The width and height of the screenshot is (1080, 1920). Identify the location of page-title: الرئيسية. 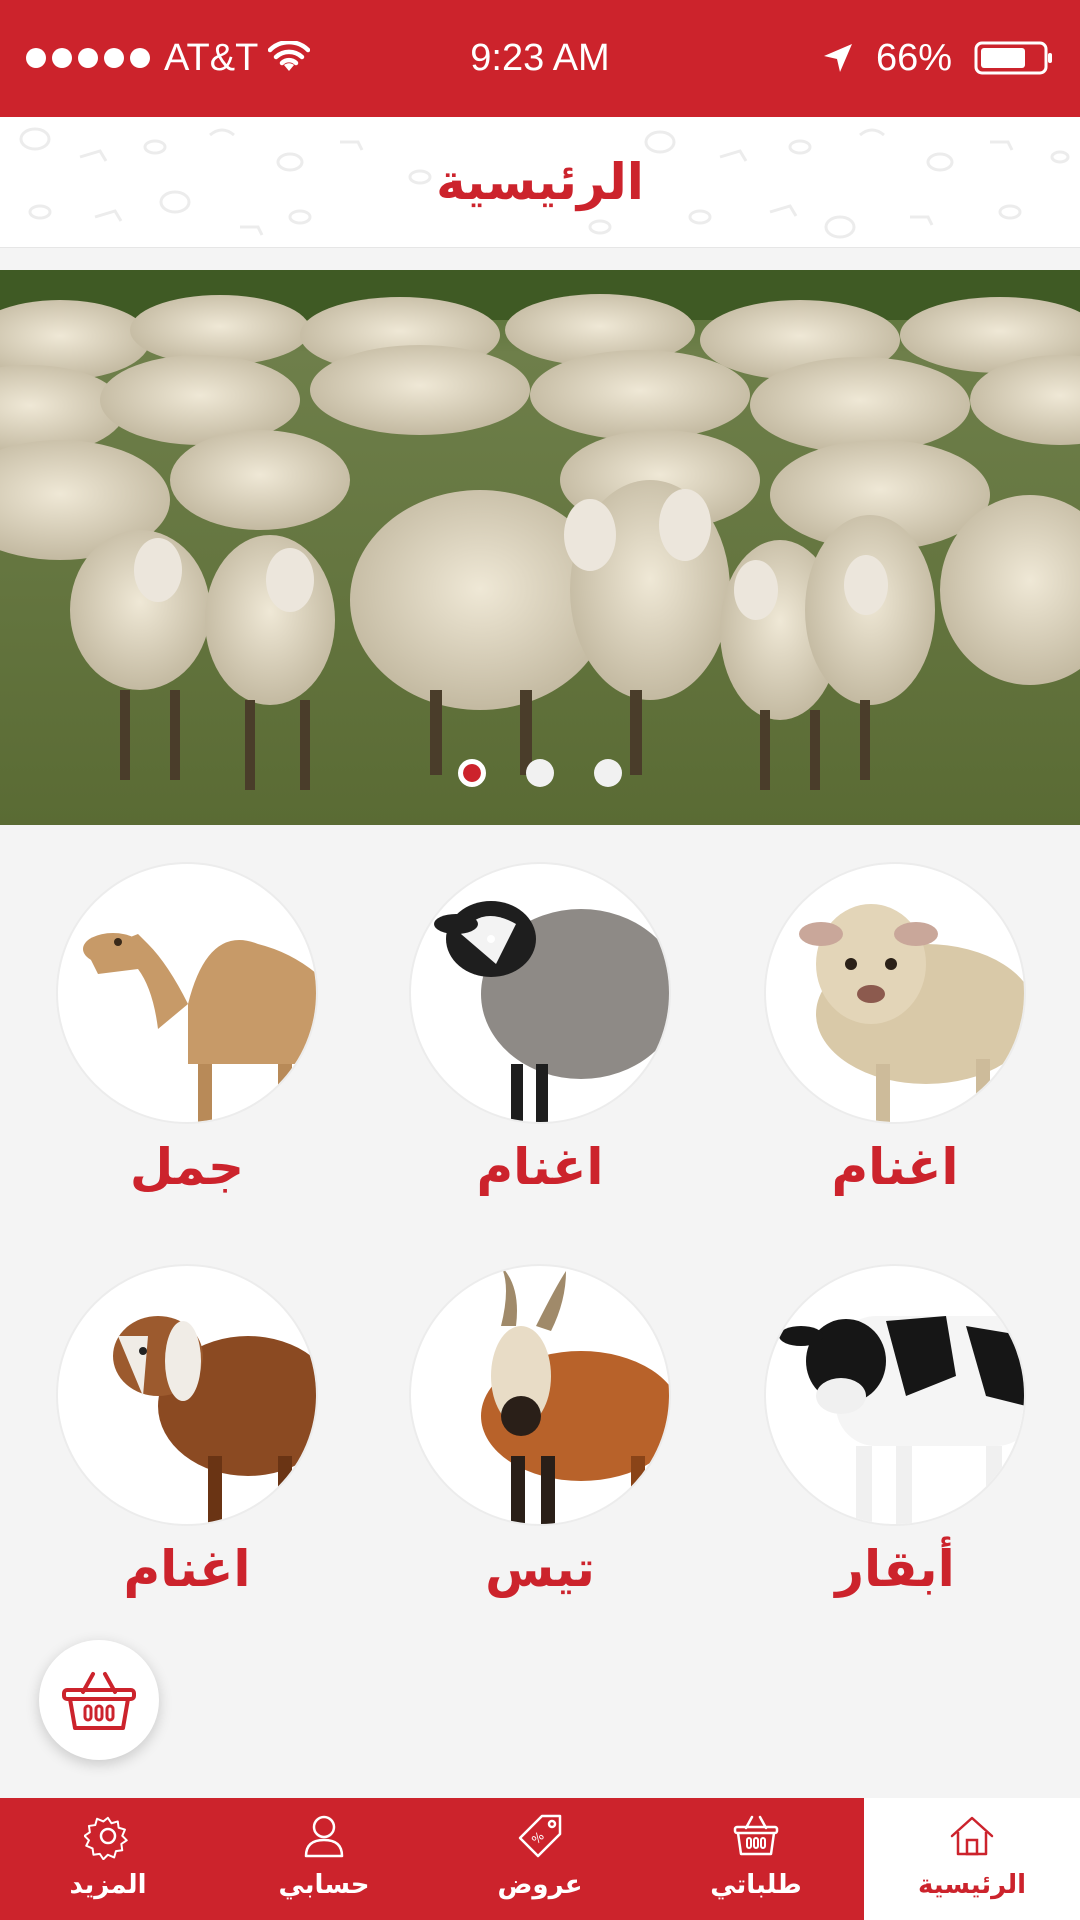
(540, 182).